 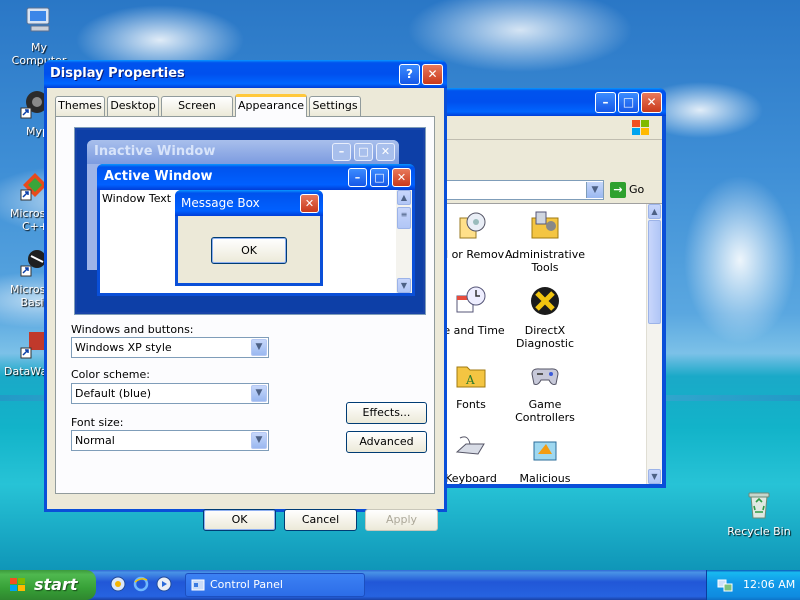 What do you see at coordinates (409, 74) in the screenshot?
I see `help-button: ?` at bounding box center [409, 74].